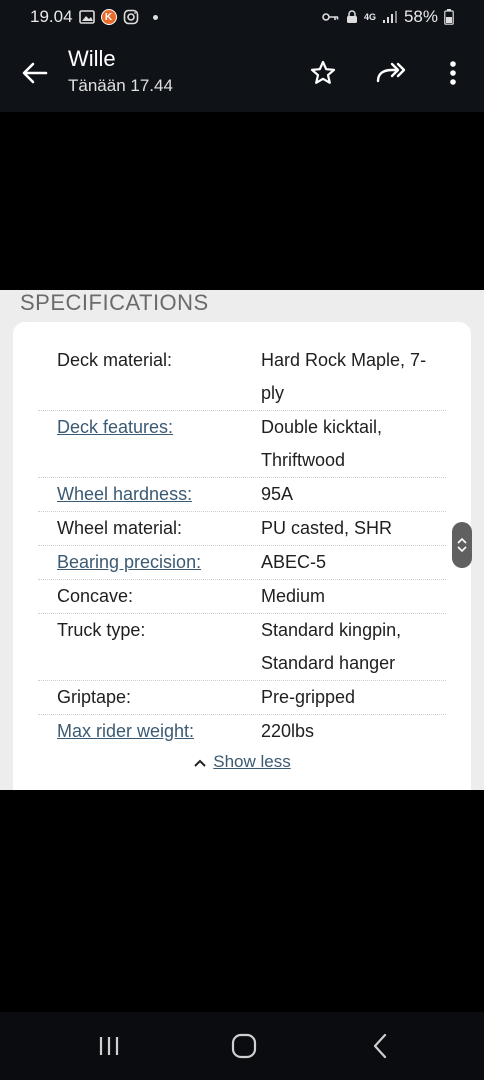 This screenshot has width=484, height=1080. I want to click on lock-icon, so click(352, 17).